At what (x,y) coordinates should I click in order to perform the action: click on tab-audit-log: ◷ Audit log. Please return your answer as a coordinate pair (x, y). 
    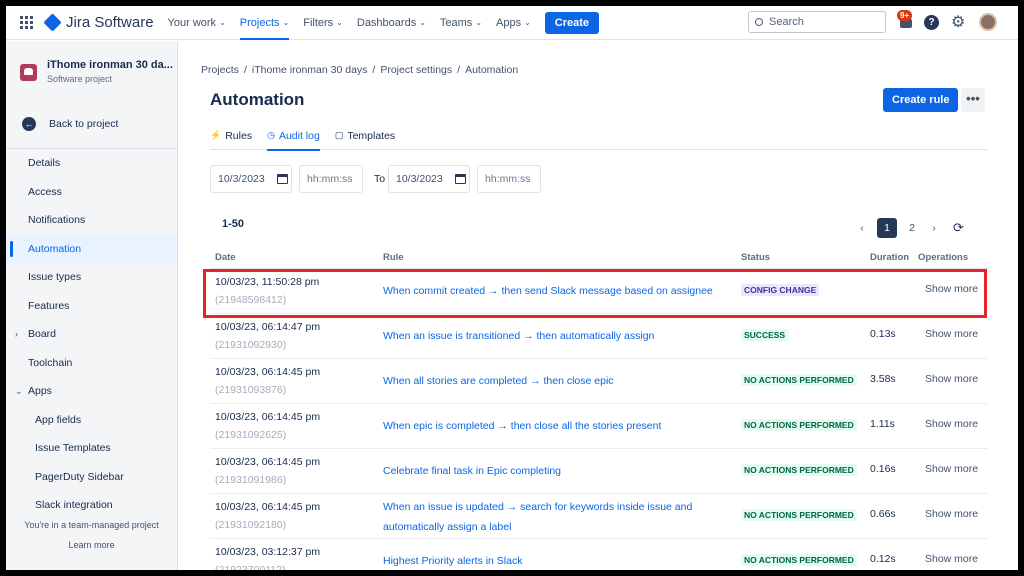
    Looking at the image, I should click on (293, 140).